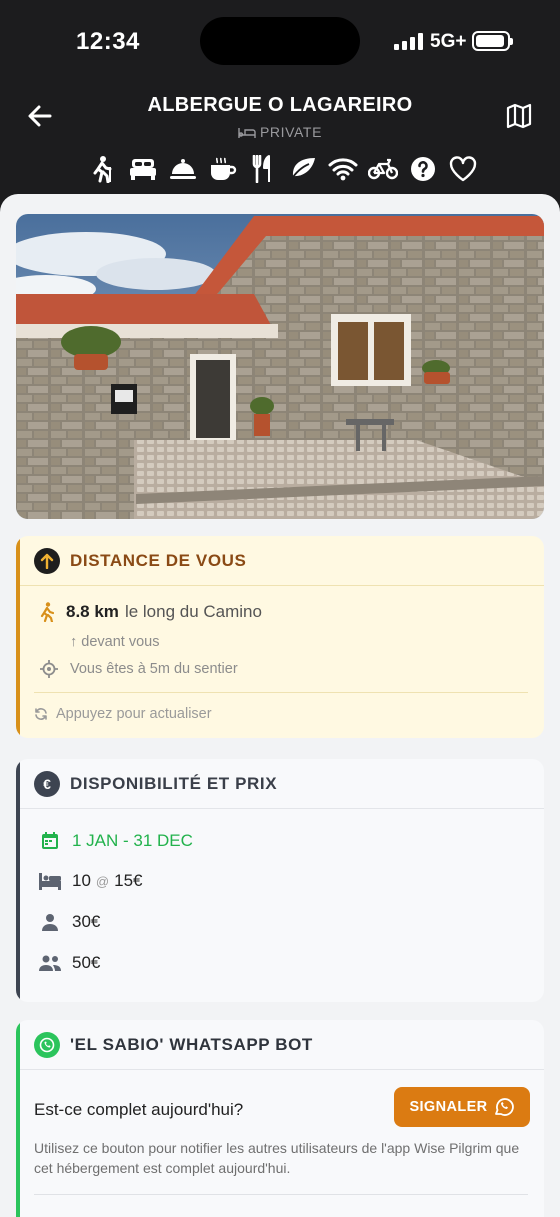  I want to click on heart-icon, so click(463, 169).